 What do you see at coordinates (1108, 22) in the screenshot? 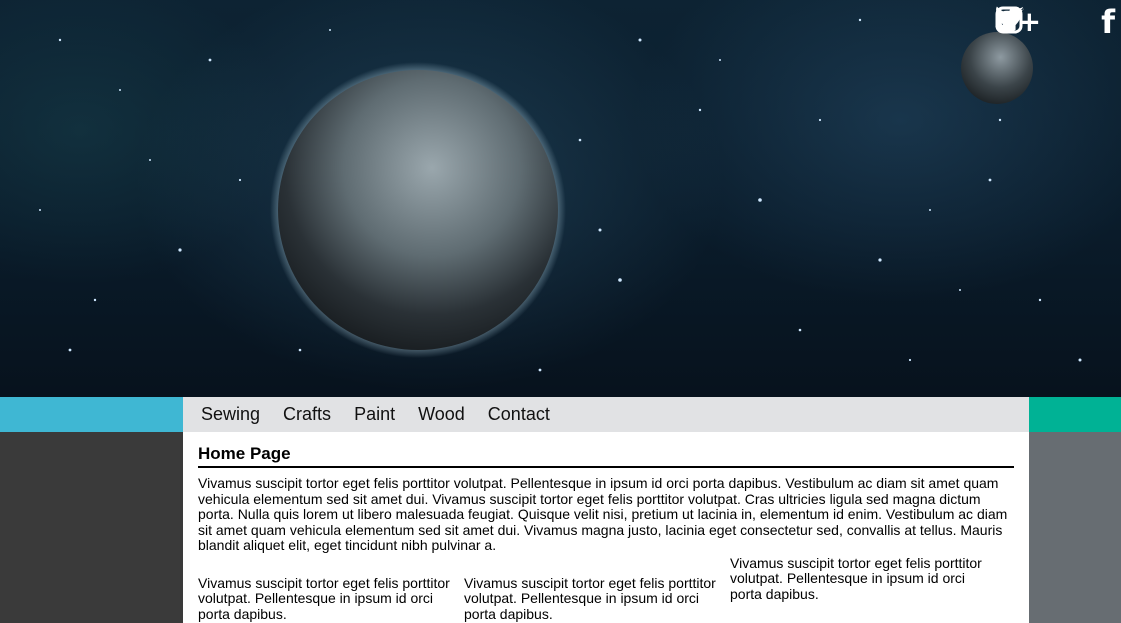
I see `facebook-icon: f` at bounding box center [1108, 22].